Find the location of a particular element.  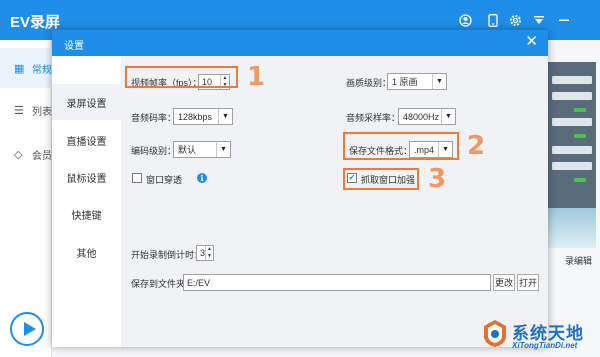

phone-icon is located at coordinates (493, 20).